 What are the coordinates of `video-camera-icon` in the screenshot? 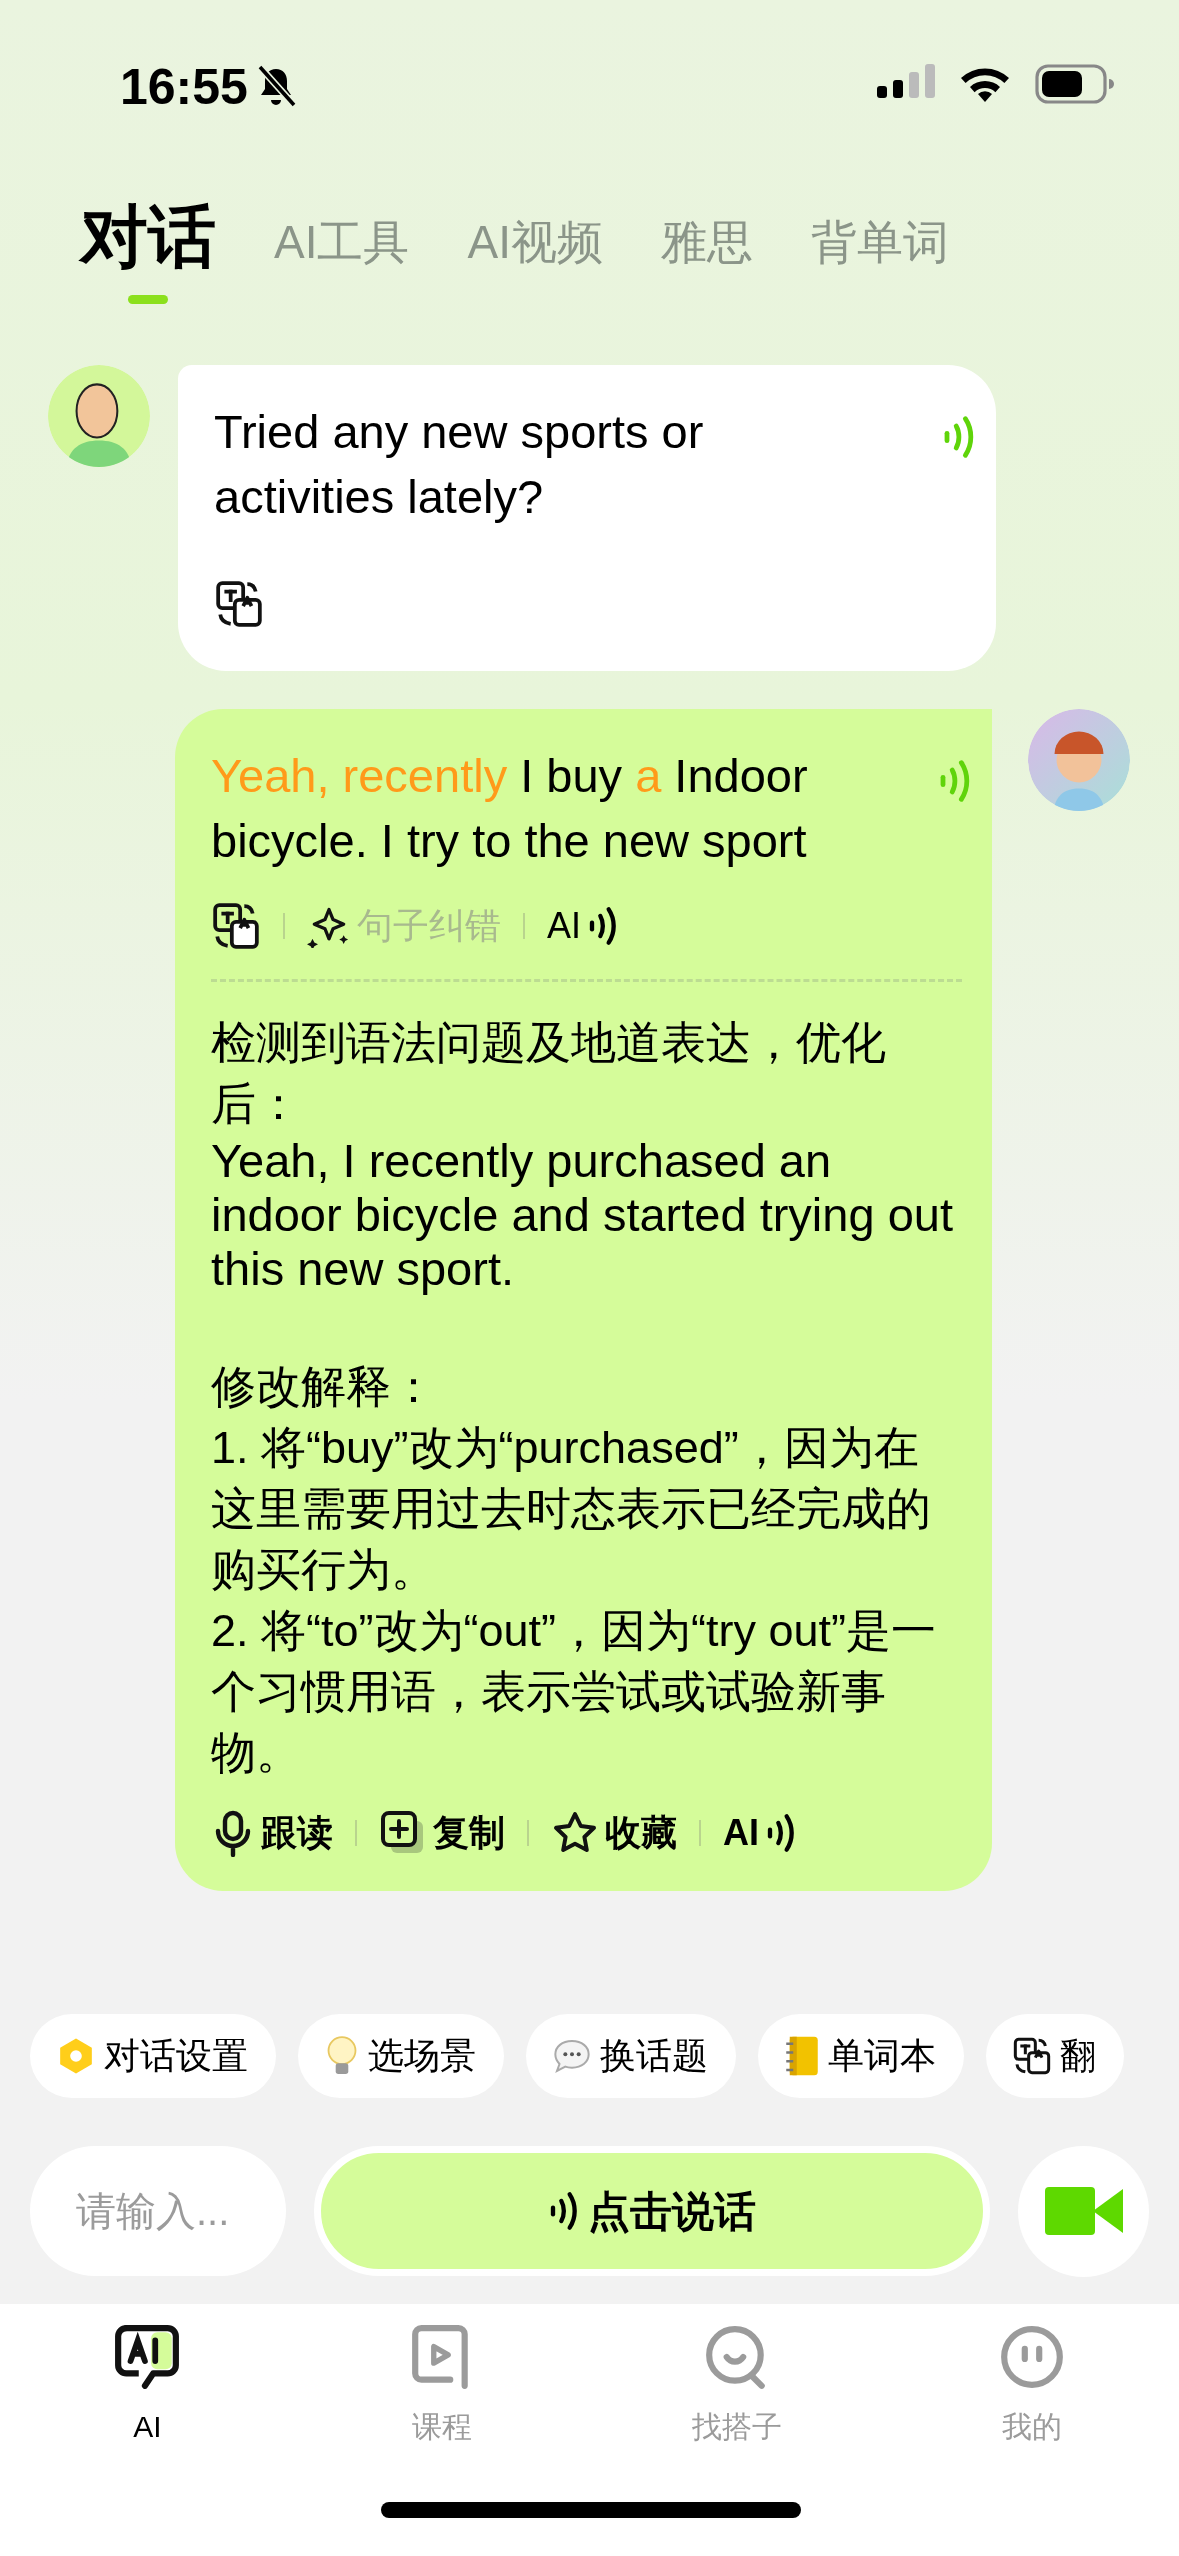 It's located at (1083, 2211).